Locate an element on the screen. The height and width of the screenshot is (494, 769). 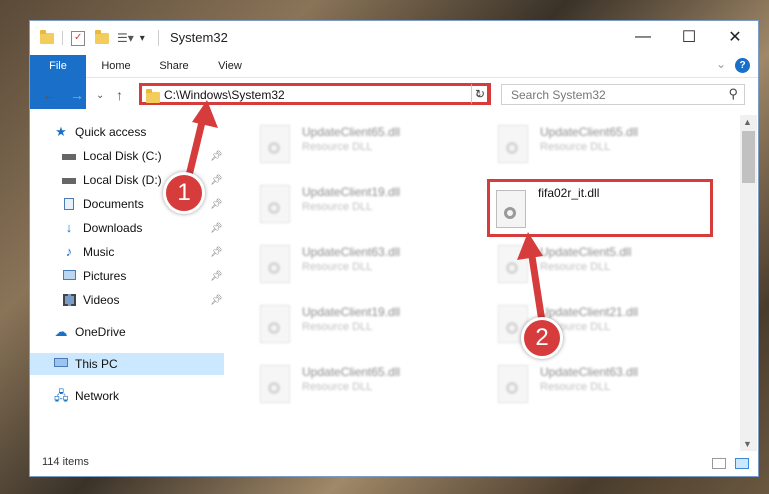
title-bar: ✓ ☰▾ ▾ System32 — ☐ ✕ is located at coordinates (394, 38).